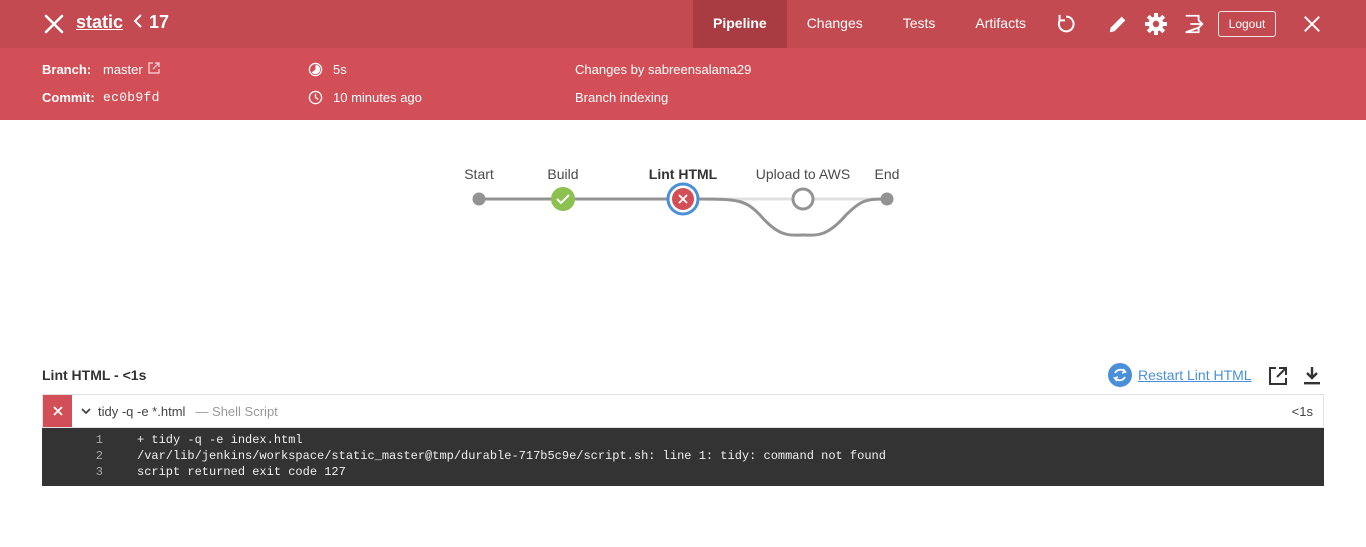 This screenshot has width=1366, height=547. What do you see at coordinates (1194, 24) in the screenshot?
I see `exit-icon` at bounding box center [1194, 24].